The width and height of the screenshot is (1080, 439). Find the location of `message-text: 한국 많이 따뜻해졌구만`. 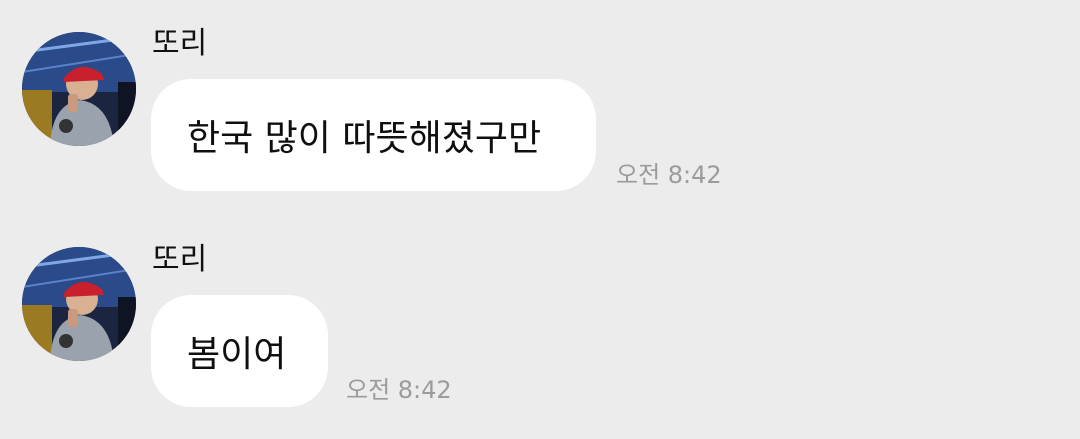

message-text: 한국 많이 따뜻해졌구만 is located at coordinates (364, 138).